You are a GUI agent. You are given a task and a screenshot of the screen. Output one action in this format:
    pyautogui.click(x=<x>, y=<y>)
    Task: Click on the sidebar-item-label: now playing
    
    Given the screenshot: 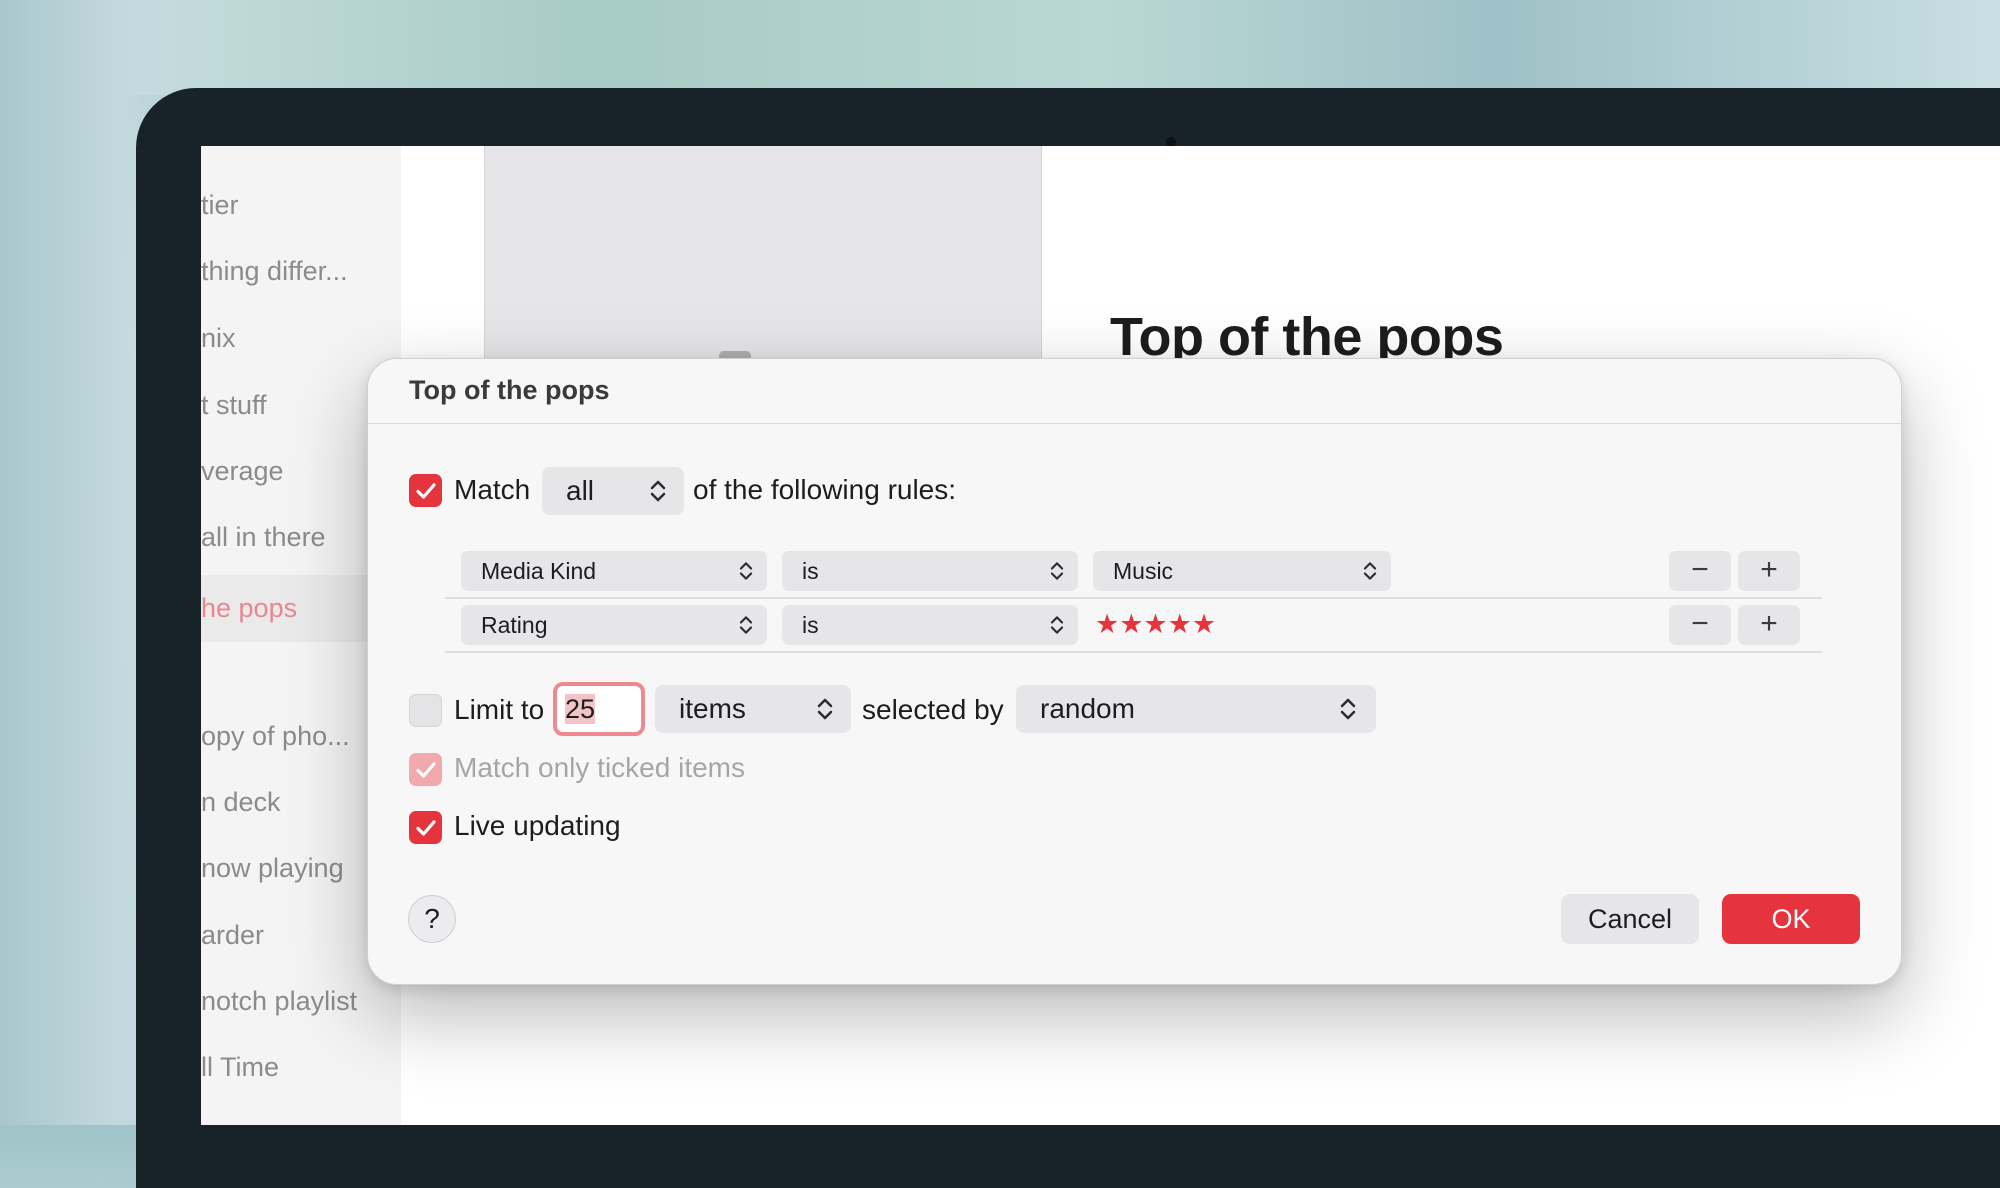 What is the action you would take?
    pyautogui.click(x=272, y=868)
    